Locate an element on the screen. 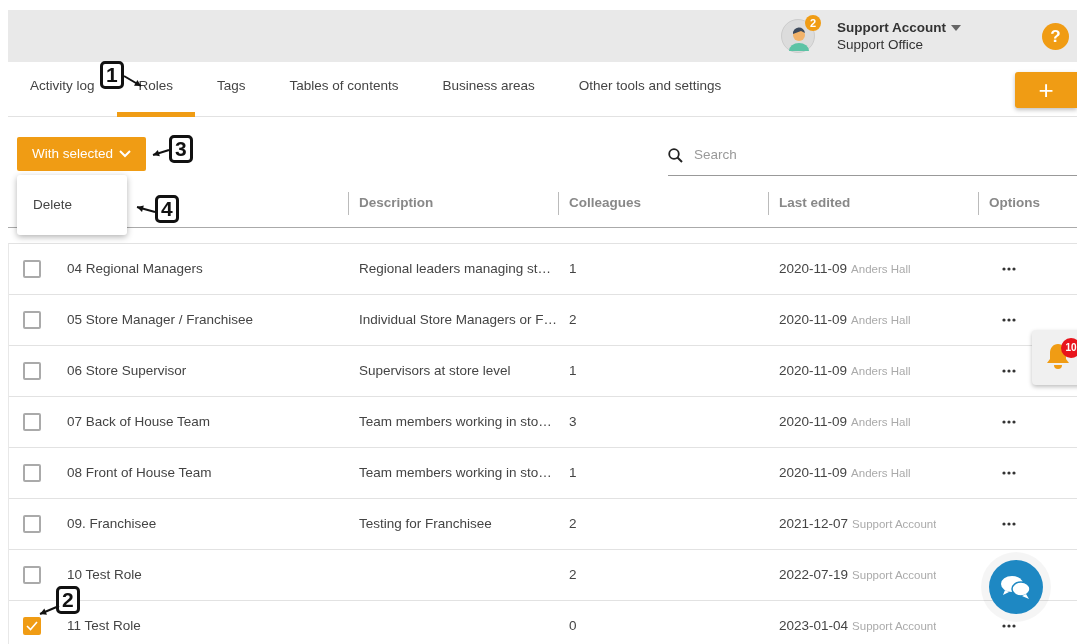 The width and height of the screenshot is (1077, 644). chevron-down-icon is located at coordinates (125, 154).